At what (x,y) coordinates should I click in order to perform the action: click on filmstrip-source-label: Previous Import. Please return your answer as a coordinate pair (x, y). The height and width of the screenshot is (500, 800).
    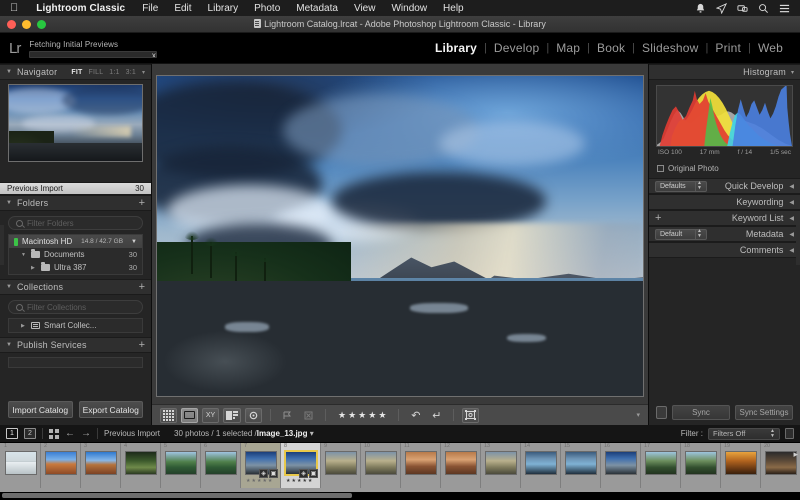
    Looking at the image, I should click on (132, 433).